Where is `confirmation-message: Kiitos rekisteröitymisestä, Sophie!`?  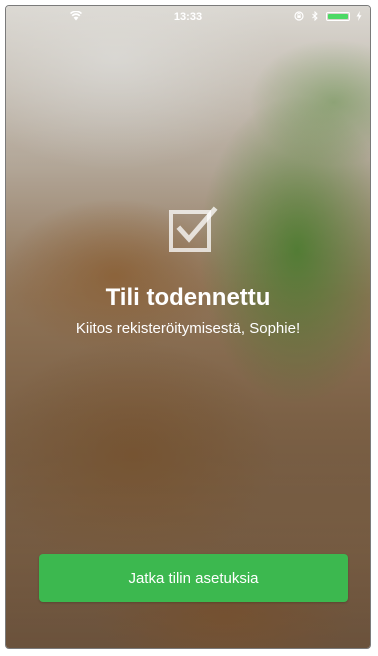
confirmation-message: Kiitos rekisteröitymisestä, Sophie! is located at coordinates (188, 328).